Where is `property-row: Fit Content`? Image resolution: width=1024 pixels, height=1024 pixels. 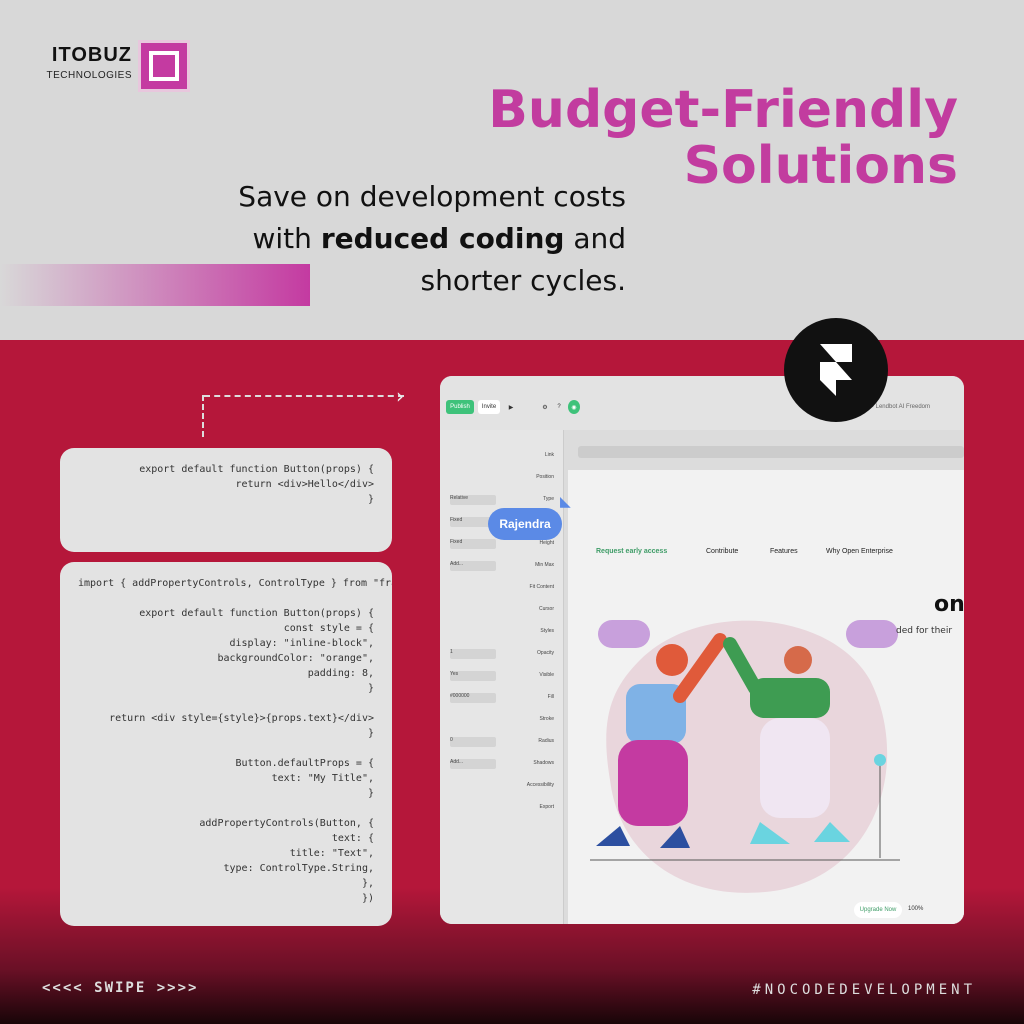
property-row: Fit Content is located at coordinates (502, 588).